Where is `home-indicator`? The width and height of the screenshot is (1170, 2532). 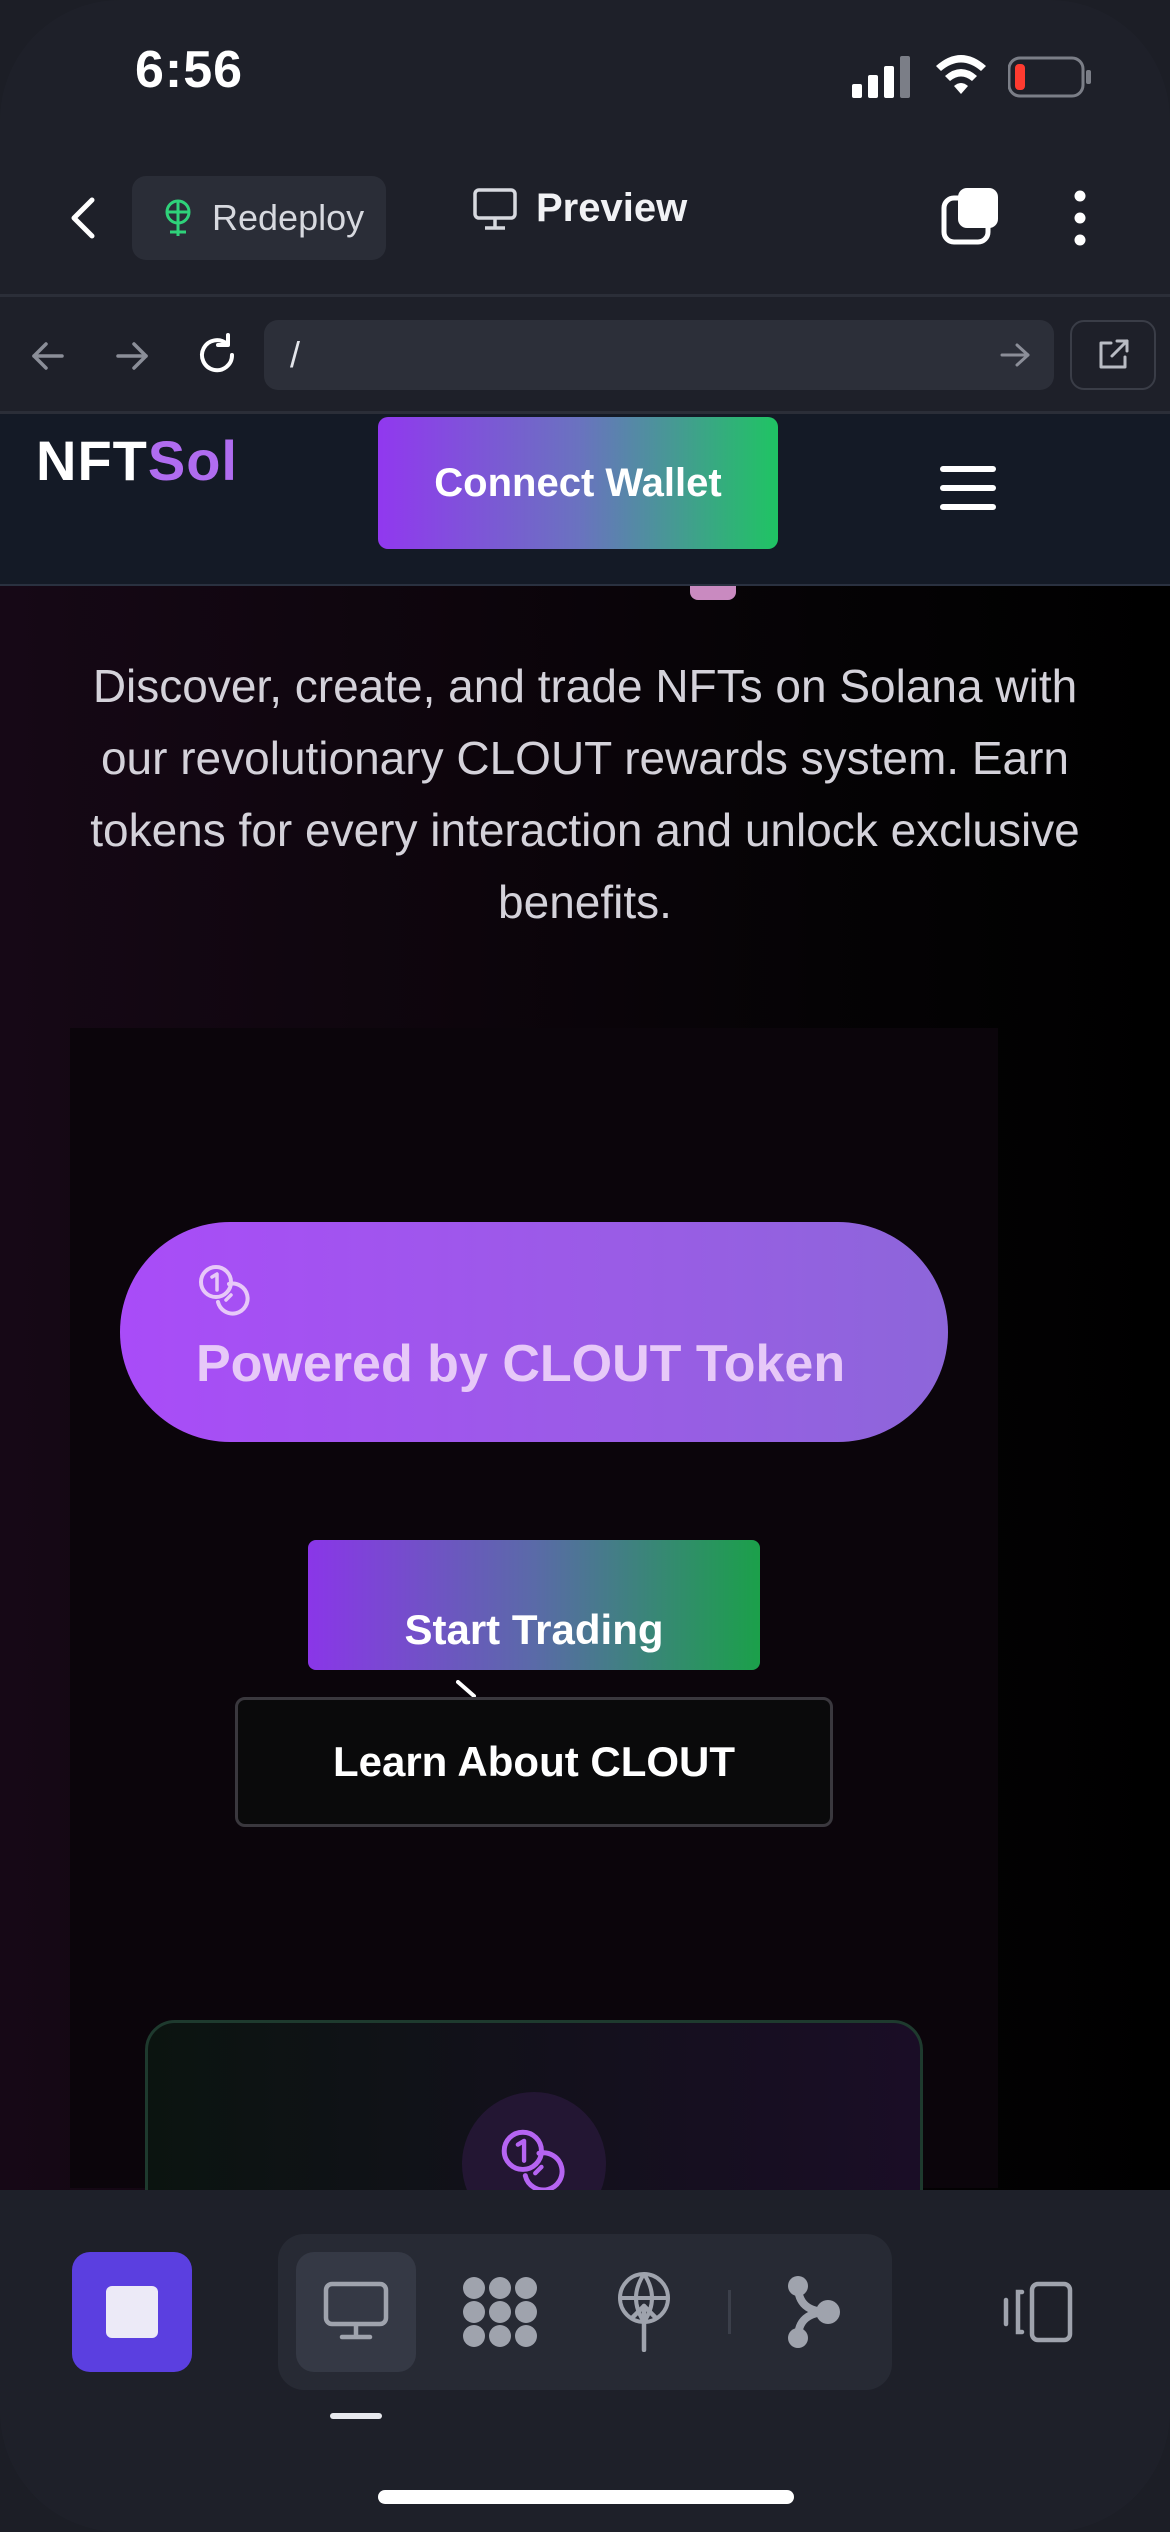 home-indicator is located at coordinates (586, 2497).